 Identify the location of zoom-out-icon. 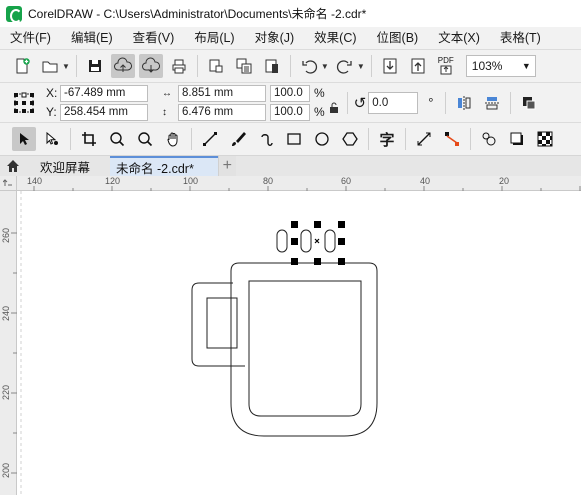
(145, 139).